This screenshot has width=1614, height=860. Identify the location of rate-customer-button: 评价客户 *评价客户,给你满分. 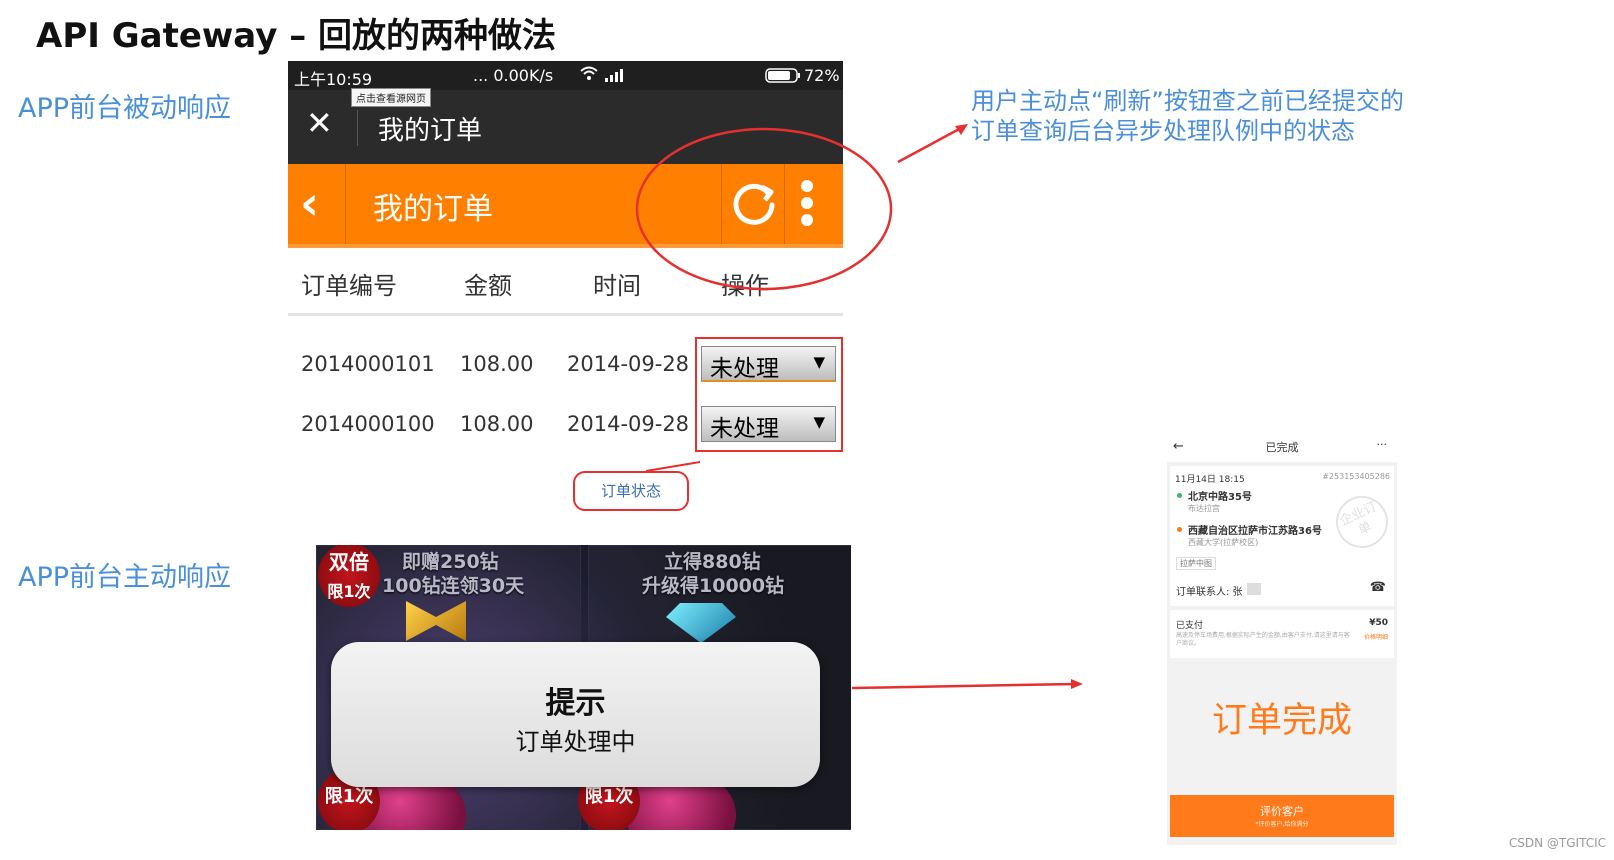
(1282, 816).